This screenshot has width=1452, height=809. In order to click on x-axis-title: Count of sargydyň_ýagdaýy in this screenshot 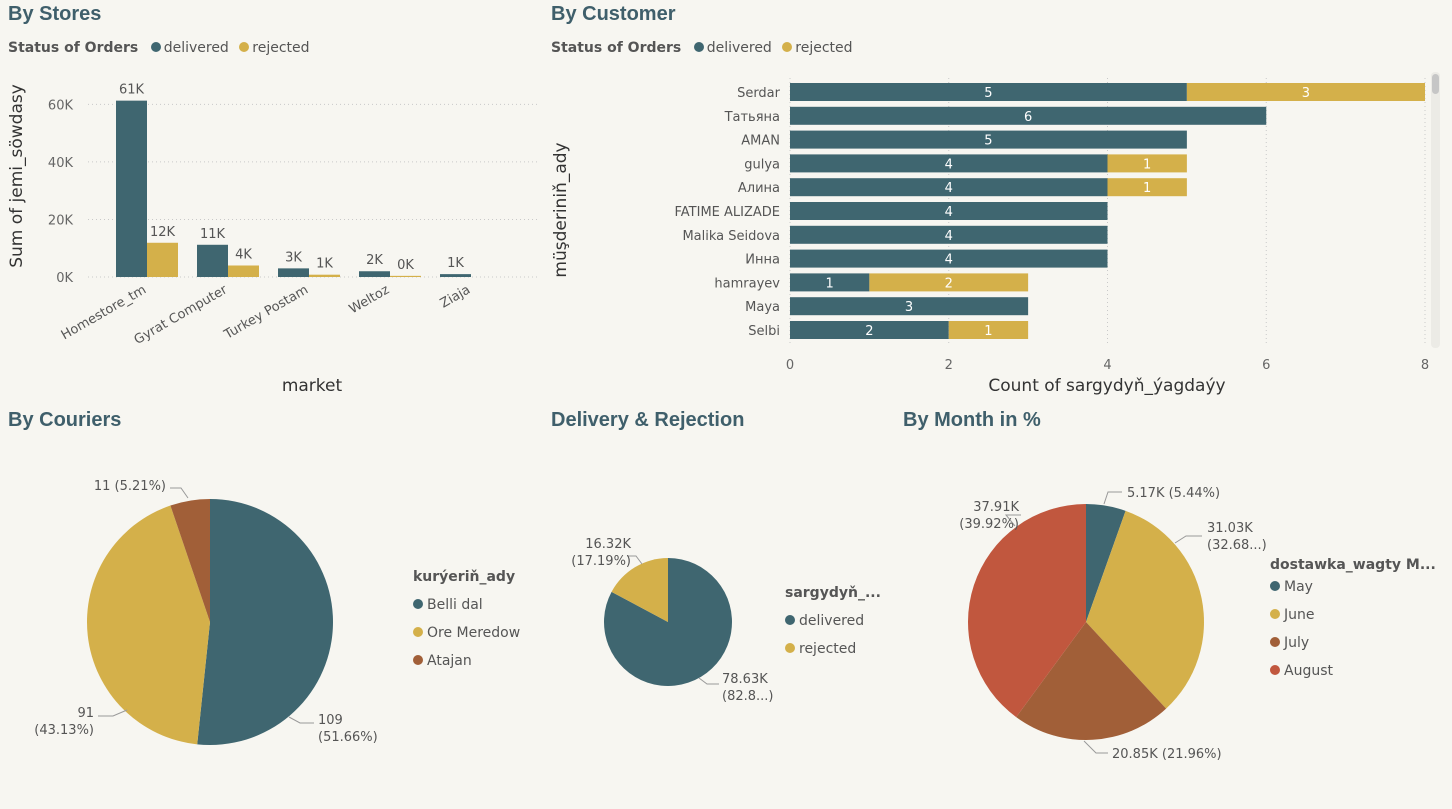, I will do `click(1106, 386)`.